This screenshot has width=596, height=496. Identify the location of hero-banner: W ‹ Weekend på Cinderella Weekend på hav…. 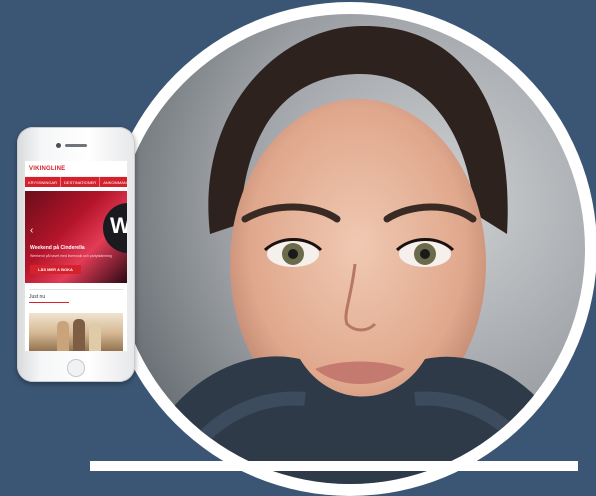
(76, 237).